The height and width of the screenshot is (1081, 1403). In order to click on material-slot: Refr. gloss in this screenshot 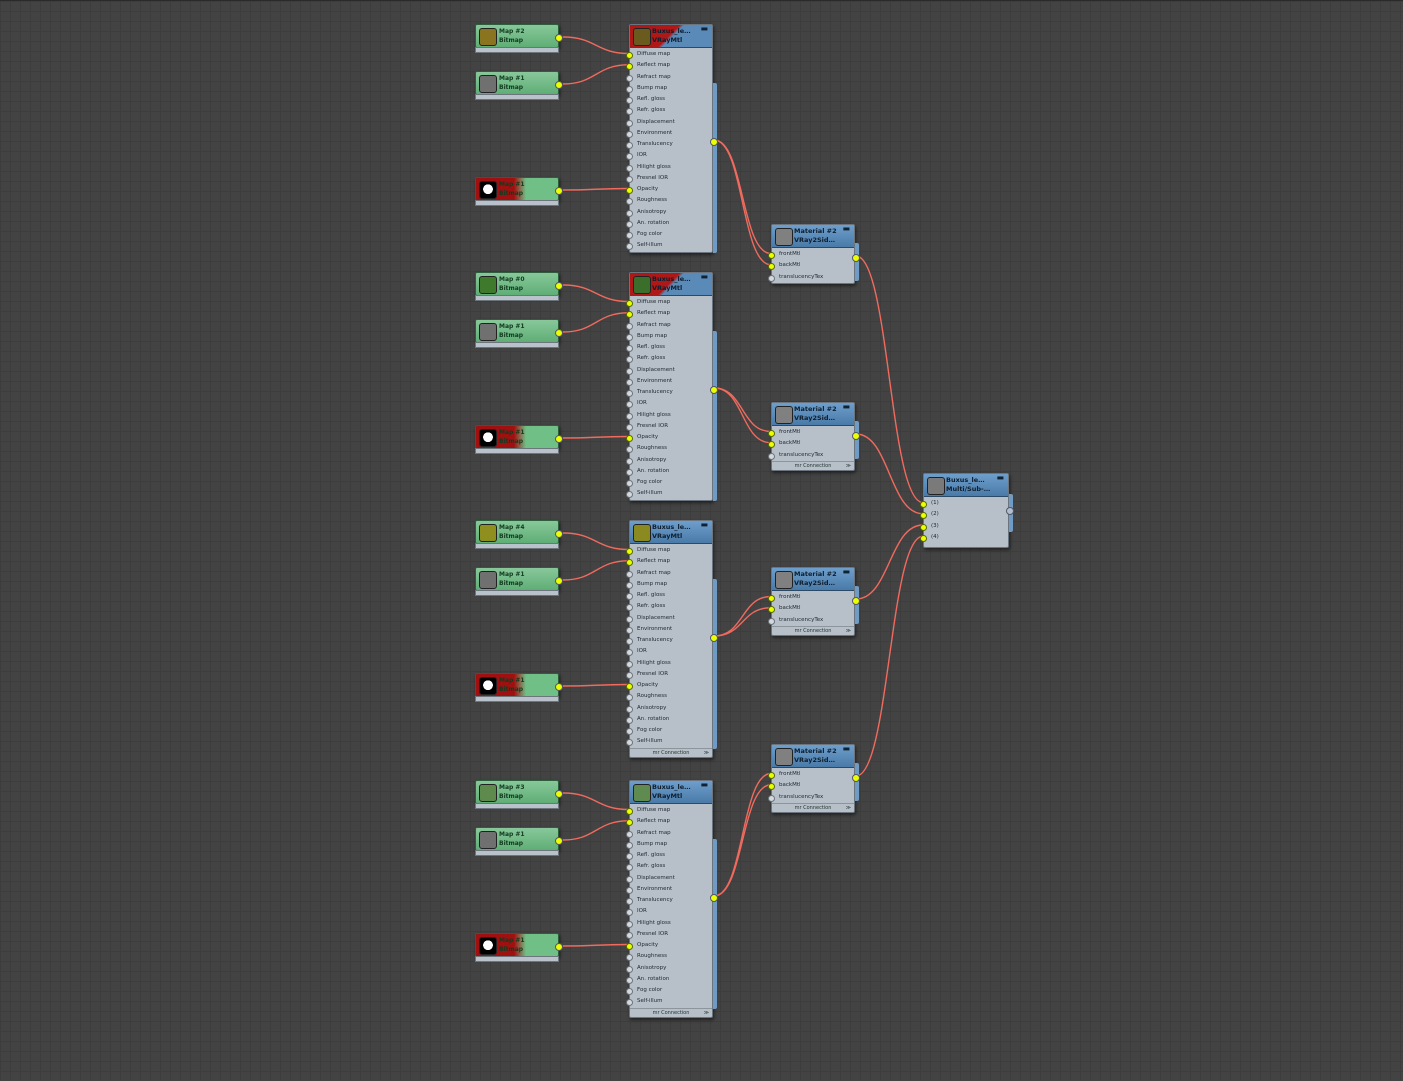, I will do `click(669, 358)`.